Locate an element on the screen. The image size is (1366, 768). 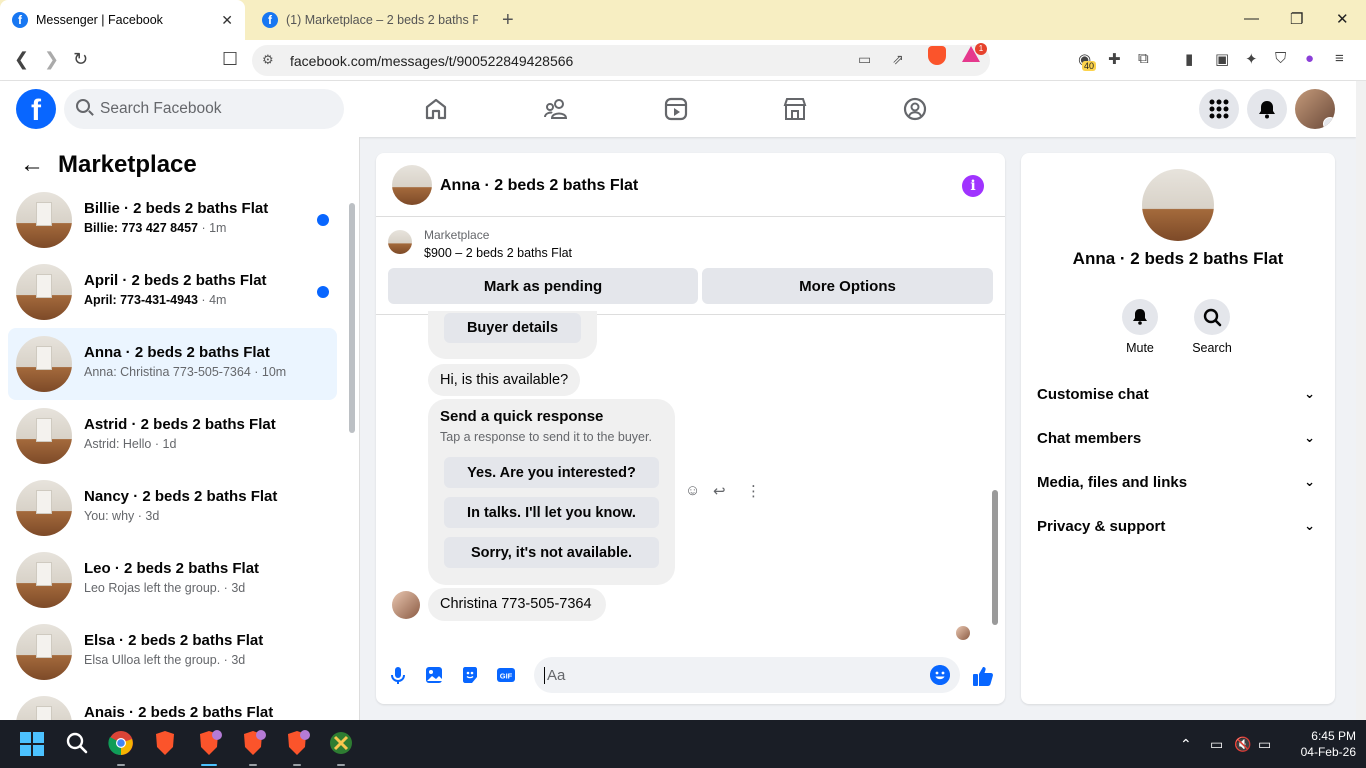
search-action: Search is located at coordinates (1212, 327).